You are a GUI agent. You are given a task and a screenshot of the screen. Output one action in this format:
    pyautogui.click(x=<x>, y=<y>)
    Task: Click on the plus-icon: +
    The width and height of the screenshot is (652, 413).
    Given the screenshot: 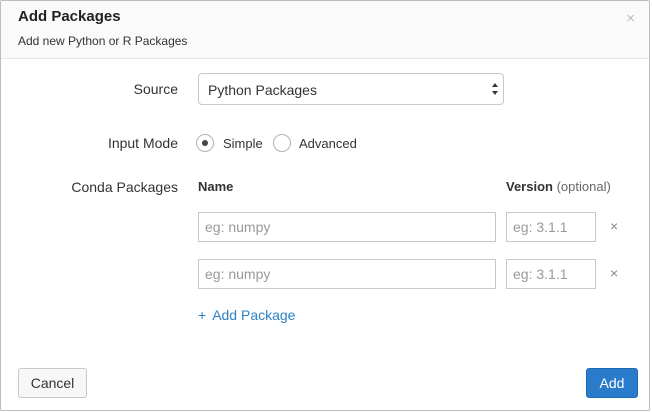 What is the action you would take?
    pyautogui.click(x=202, y=315)
    